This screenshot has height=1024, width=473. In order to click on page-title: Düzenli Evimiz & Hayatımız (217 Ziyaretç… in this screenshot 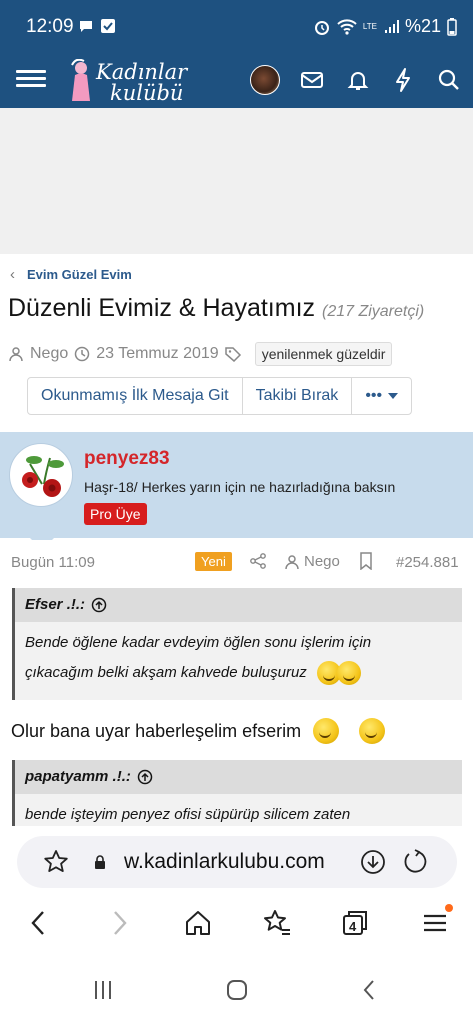, I will do `click(216, 308)`.